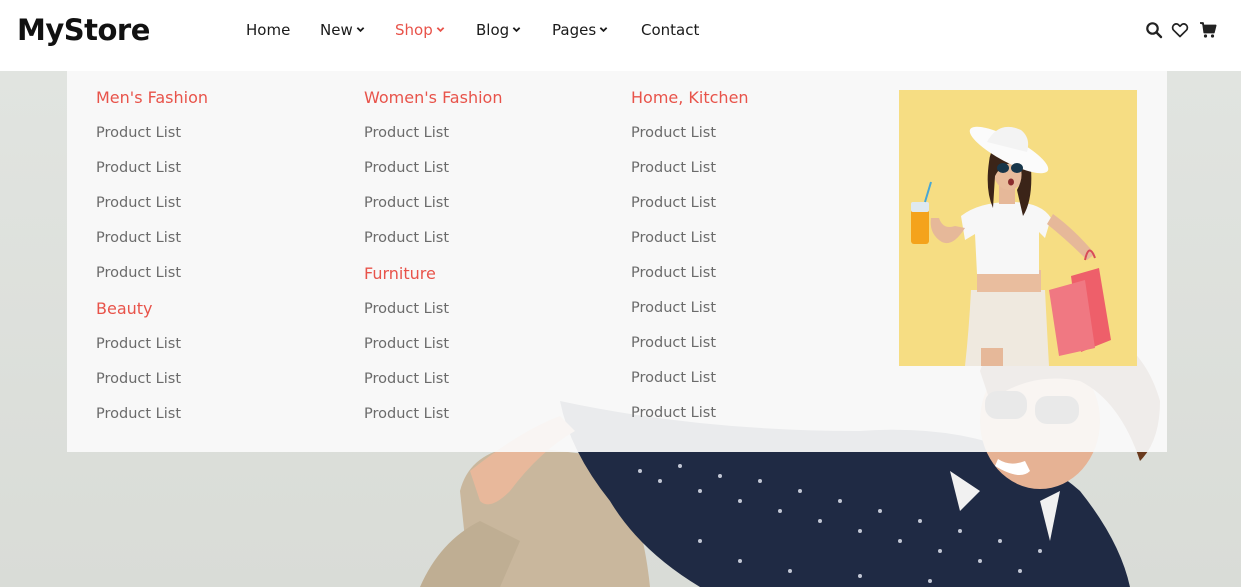 The image size is (1241, 587). What do you see at coordinates (124, 308) in the screenshot?
I see `menu-heading-beauty: Beauty` at bounding box center [124, 308].